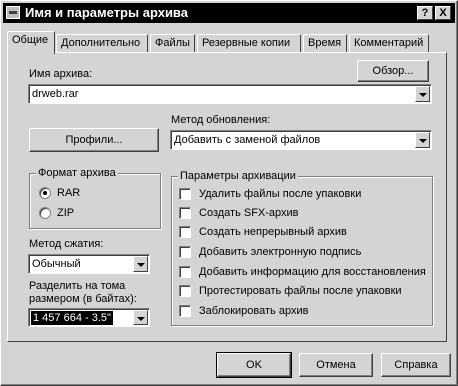 The height and width of the screenshot is (386, 458). What do you see at coordinates (254, 365) in the screenshot?
I see `ok-button: OK` at bounding box center [254, 365].